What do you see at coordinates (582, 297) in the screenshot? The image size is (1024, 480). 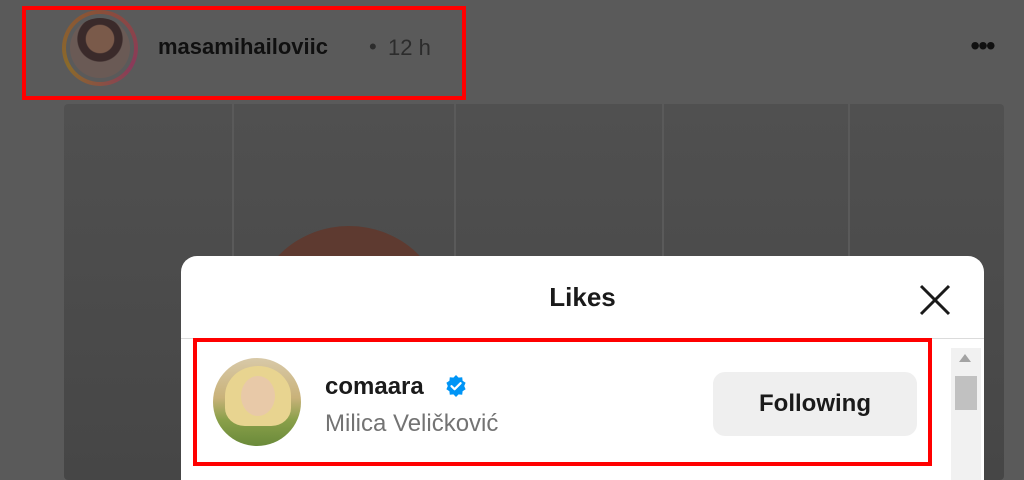 I see `modal-title: Likes` at bounding box center [582, 297].